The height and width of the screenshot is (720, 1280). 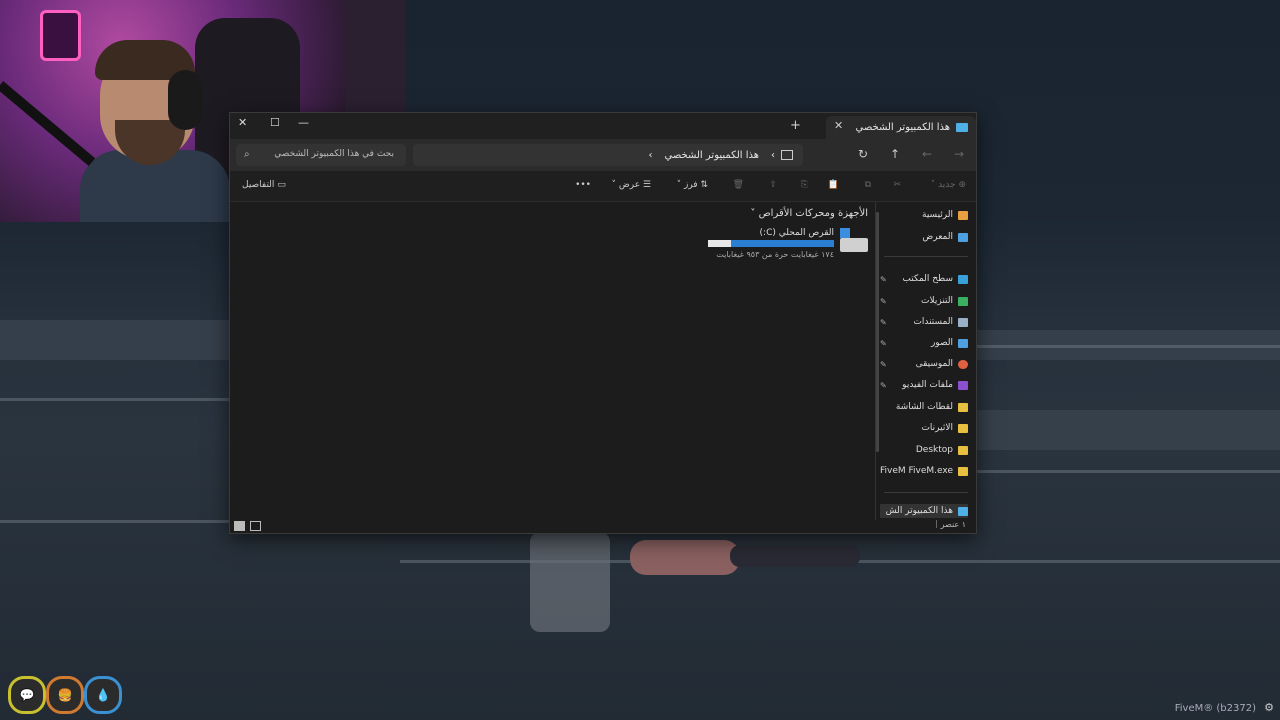 What do you see at coordinates (833, 185) in the screenshot?
I see `paste-icon: 📋` at bounding box center [833, 185].